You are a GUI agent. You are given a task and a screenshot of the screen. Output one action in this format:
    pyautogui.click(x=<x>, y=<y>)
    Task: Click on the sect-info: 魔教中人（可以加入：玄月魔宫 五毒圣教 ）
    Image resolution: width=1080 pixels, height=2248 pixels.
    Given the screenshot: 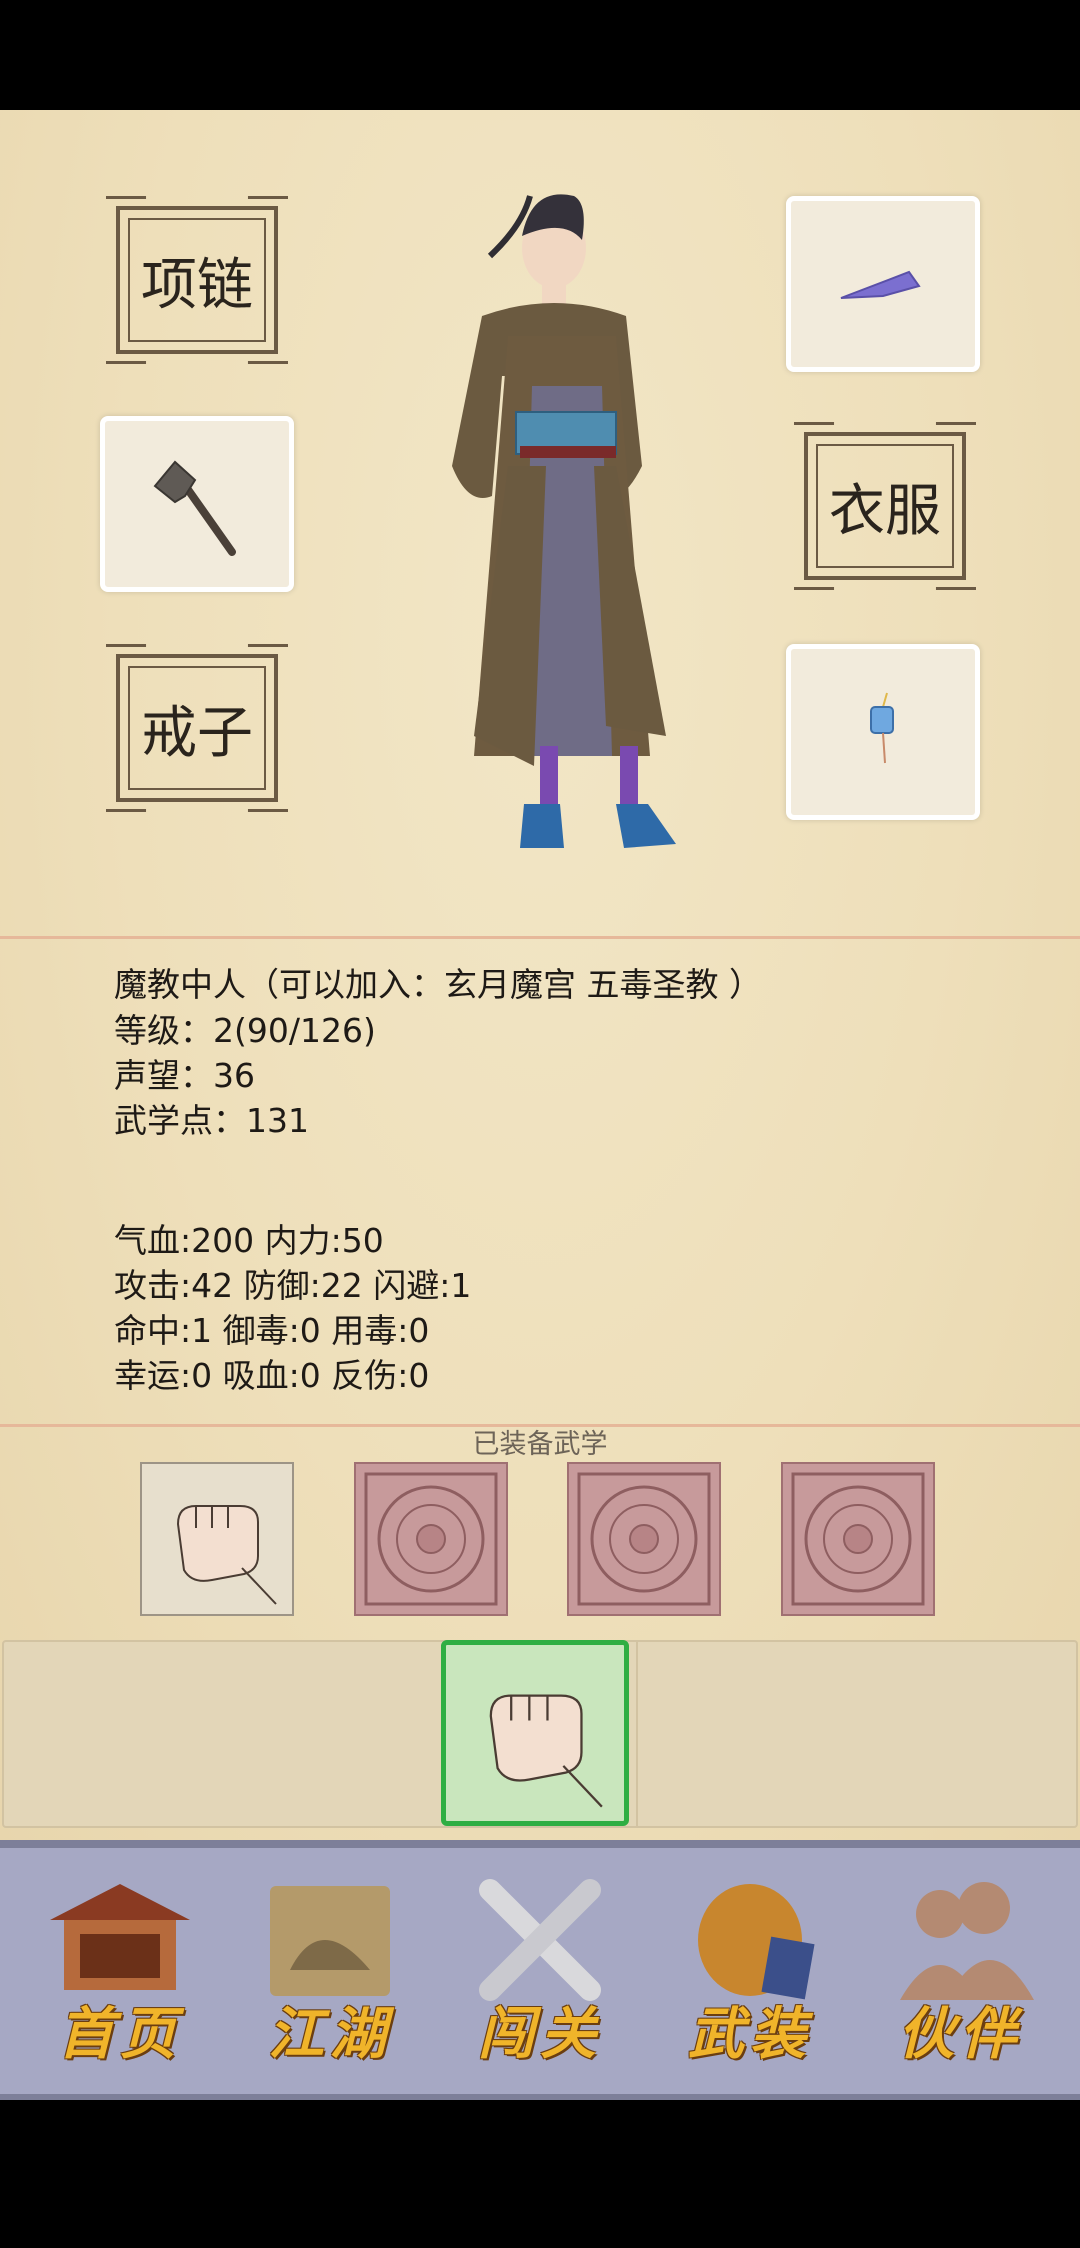 What is the action you would take?
    pyautogui.click(x=438, y=984)
    